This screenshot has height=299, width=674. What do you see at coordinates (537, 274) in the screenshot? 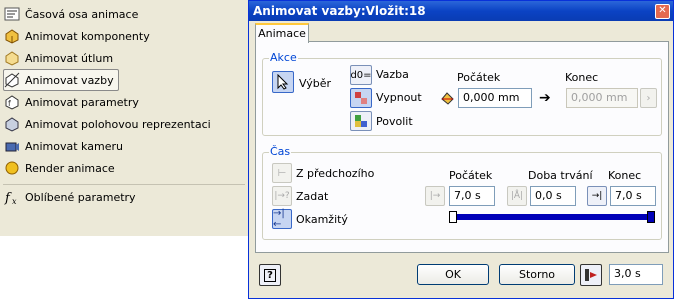
I see `cancel-button: Storno` at bounding box center [537, 274].